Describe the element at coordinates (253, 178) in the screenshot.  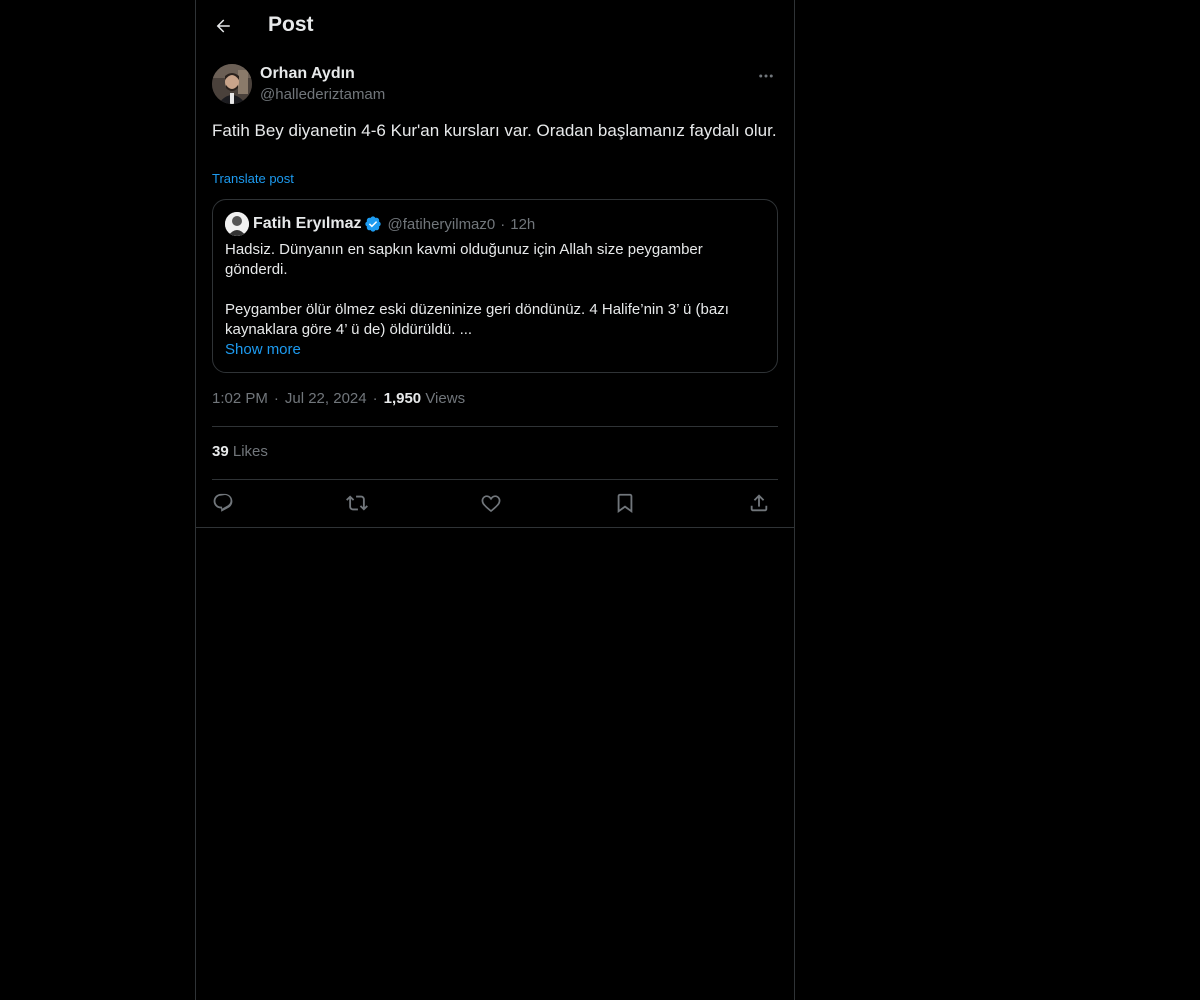
I see `translate-post-link: Translate post` at that location.